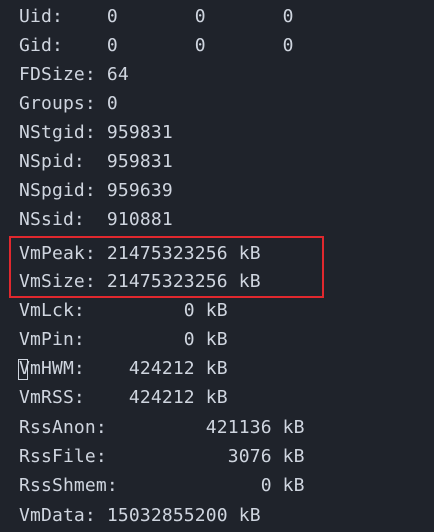  What do you see at coordinates (123, 339) in the screenshot?
I see `status-line-vmpin: VmPin: 0 kB` at bounding box center [123, 339].